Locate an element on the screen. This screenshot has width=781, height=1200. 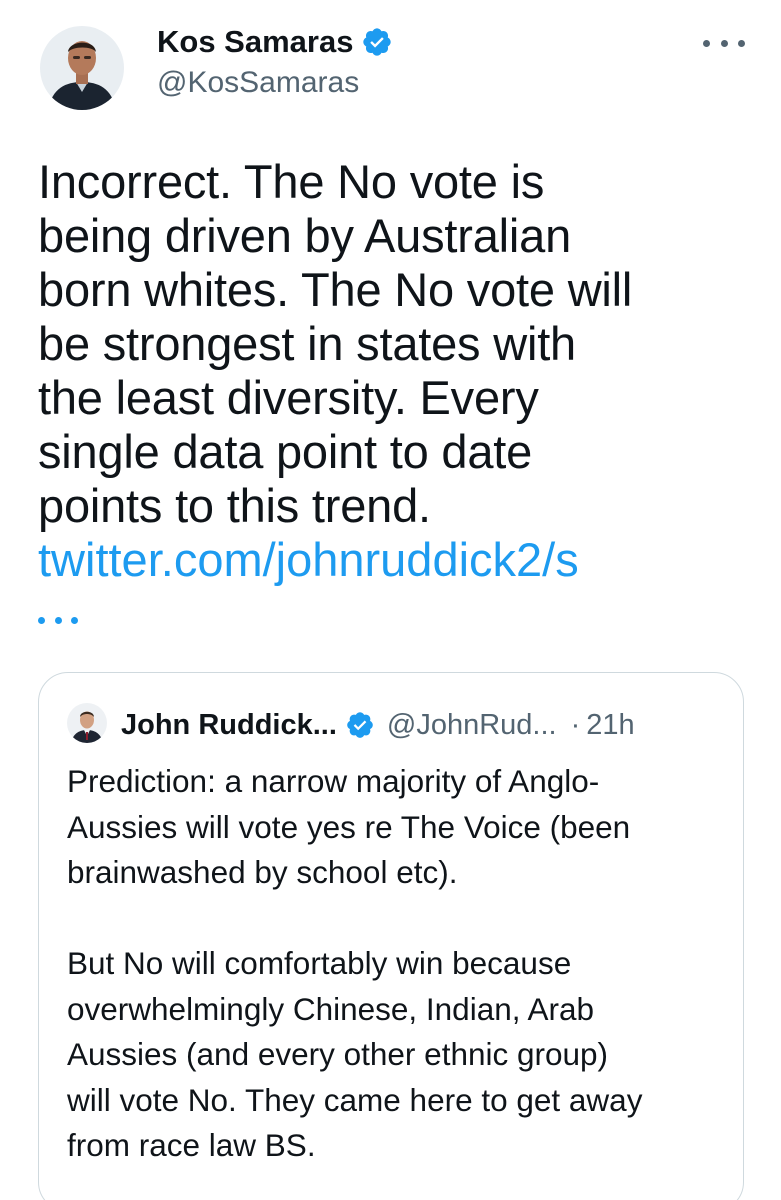
more-options-icon is located at coordinates (724, 43).